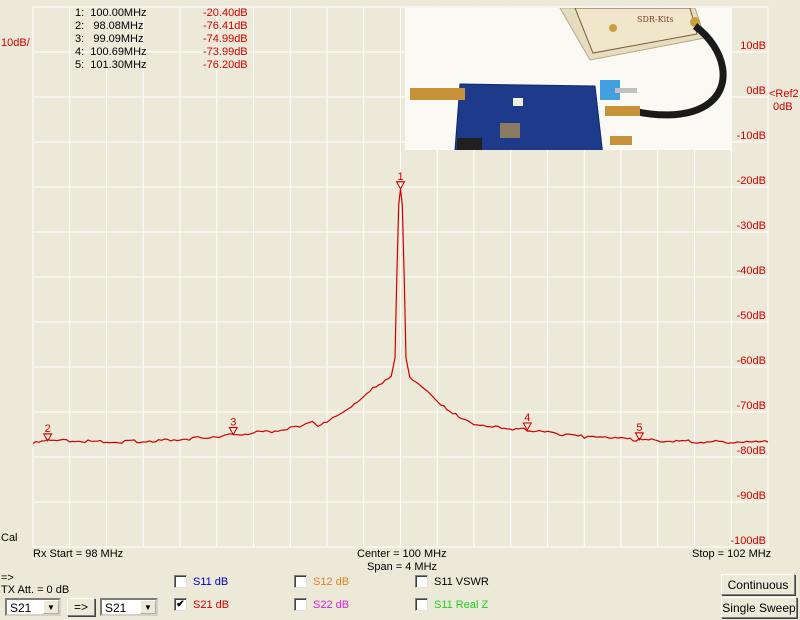 The image size is (800, 620). What do you see at coordinates (21, 608) in the screenshot?
I see `source-param-value: S21` at bounding box center [21, 608].